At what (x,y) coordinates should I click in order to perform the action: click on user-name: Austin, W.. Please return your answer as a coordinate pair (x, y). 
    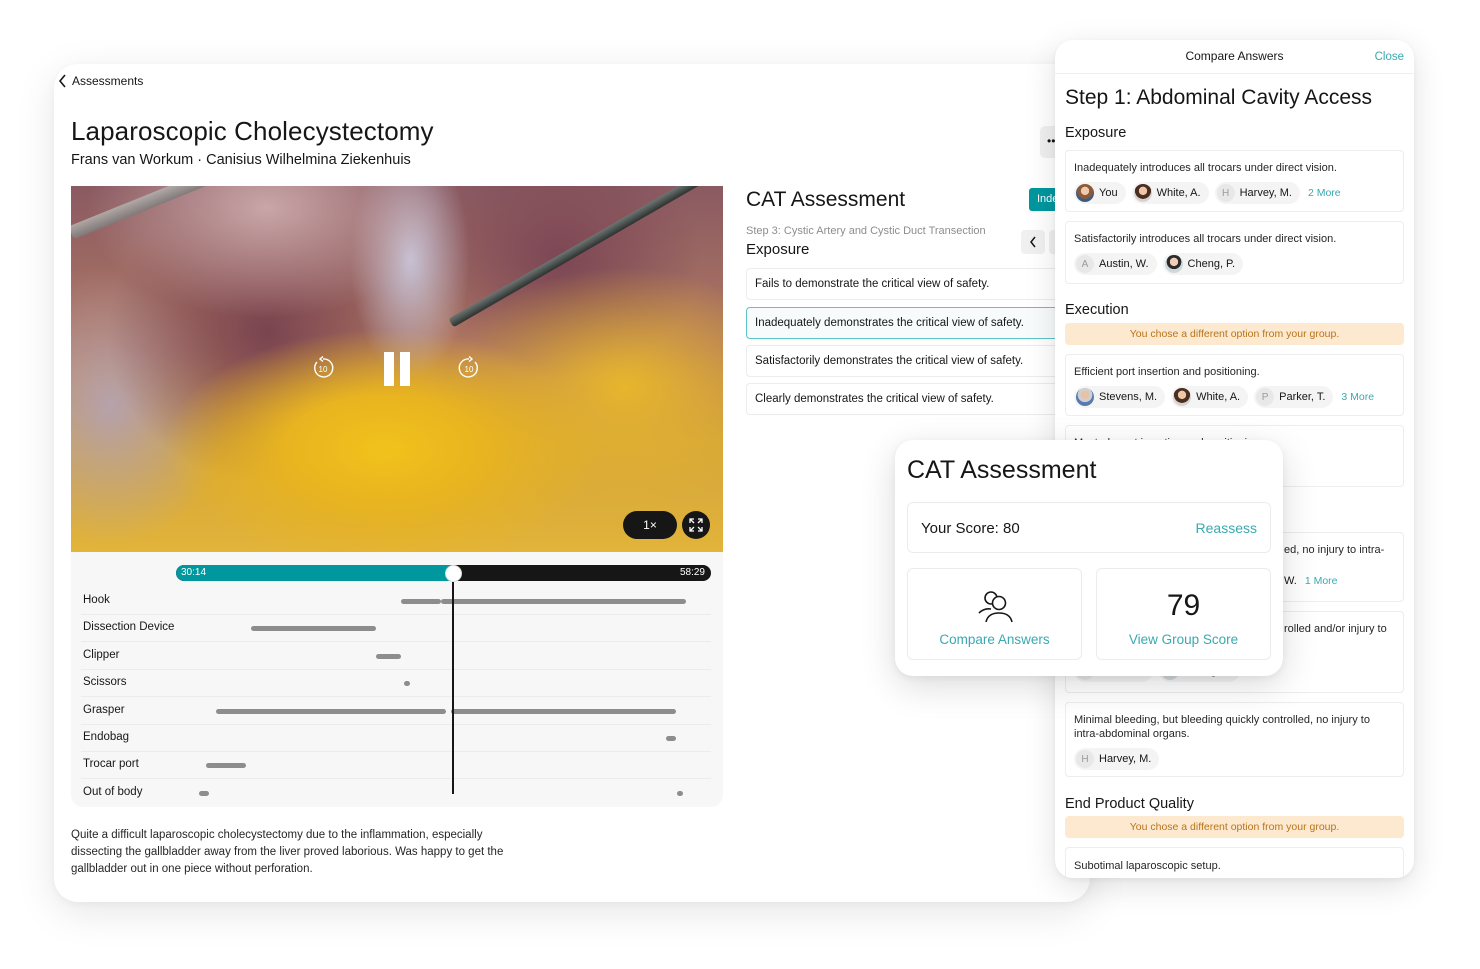
    Looking at the image, I should click on (1124, 264).